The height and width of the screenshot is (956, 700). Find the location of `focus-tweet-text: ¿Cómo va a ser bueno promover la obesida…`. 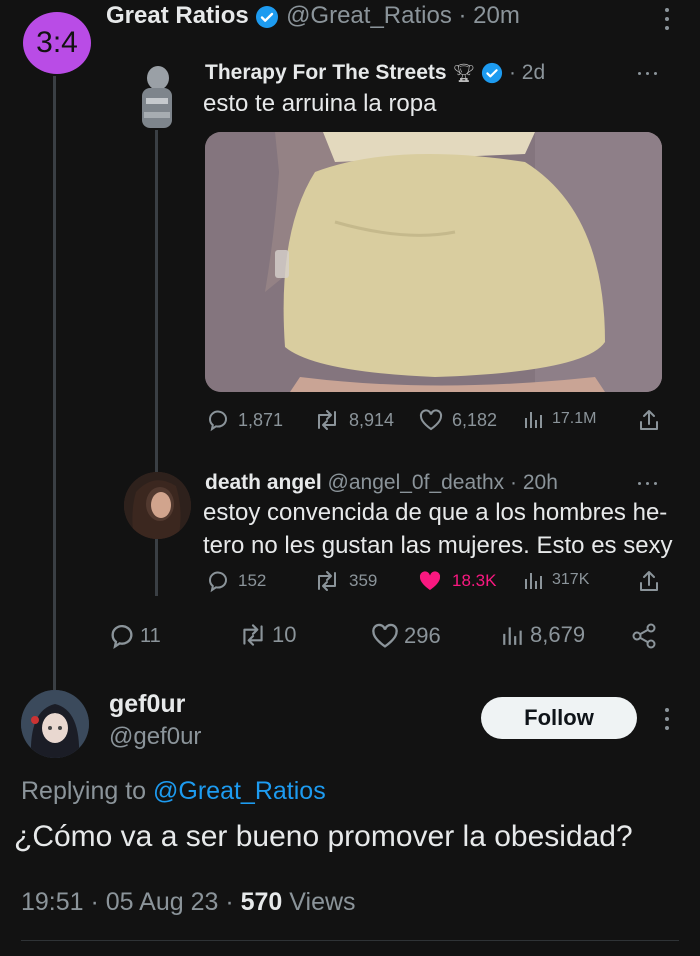

focus-tweet-text: ¿Cómo va a ser bueno promover la obesida… is located at coordinates (323, 836).